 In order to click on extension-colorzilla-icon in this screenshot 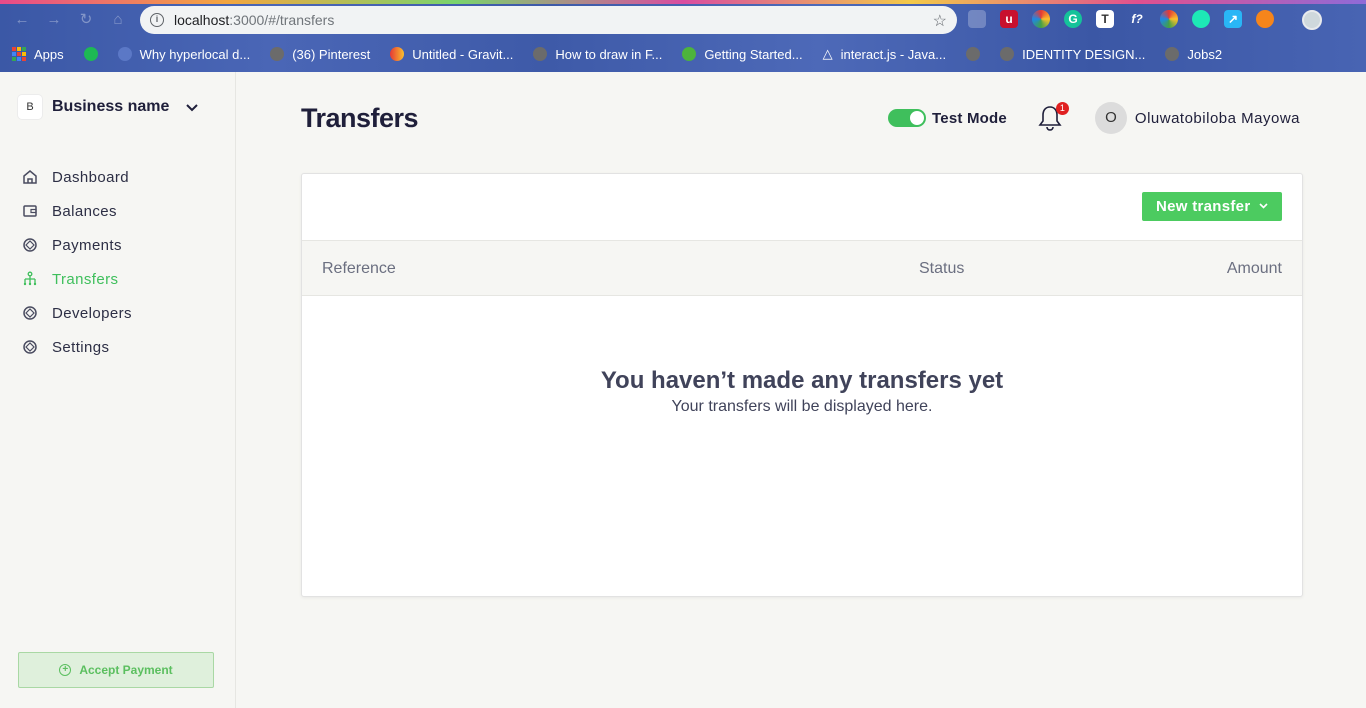, I will do `click(1169, 19)`.